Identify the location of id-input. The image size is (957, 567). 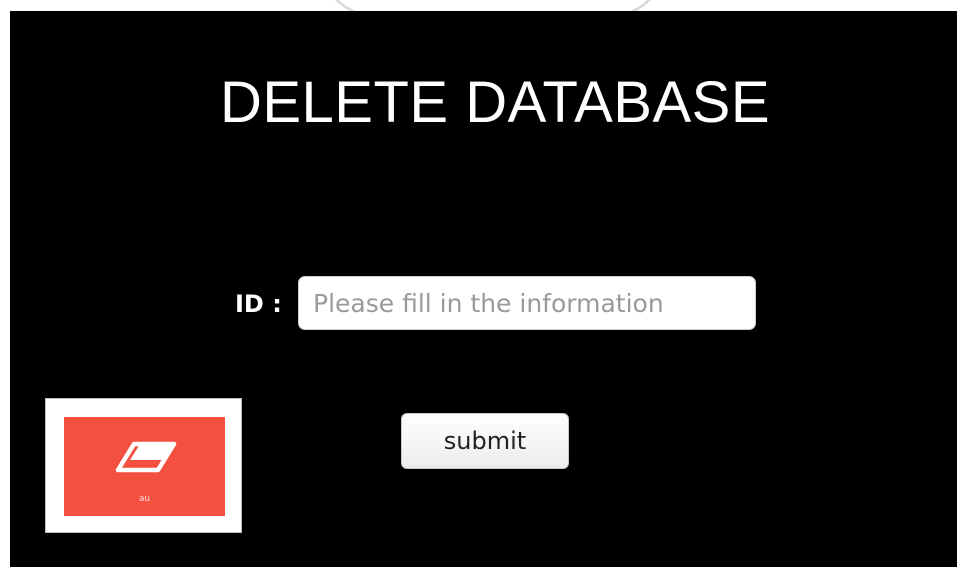
(527, 303).